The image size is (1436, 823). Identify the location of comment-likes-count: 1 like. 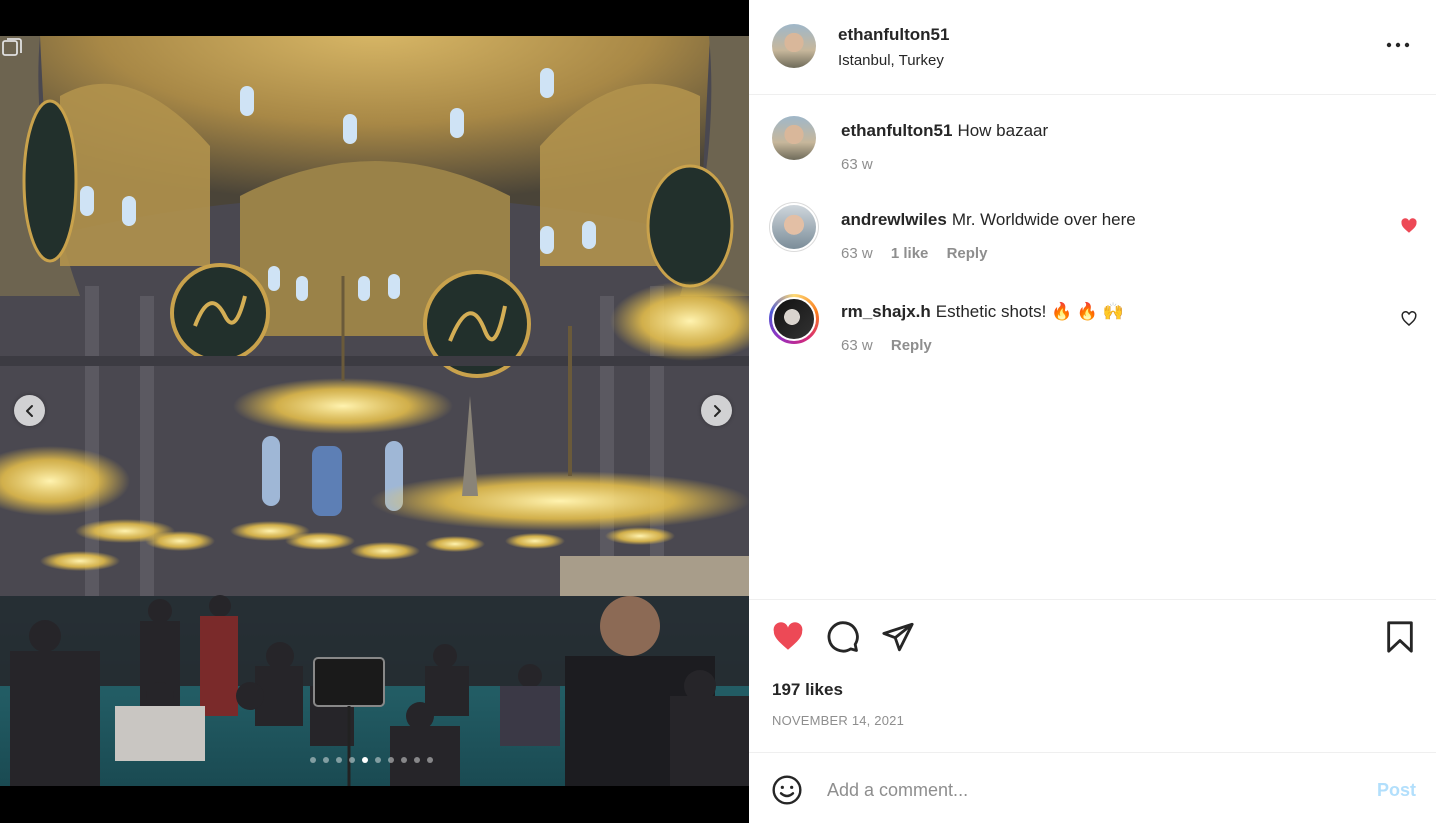
(910, 253).